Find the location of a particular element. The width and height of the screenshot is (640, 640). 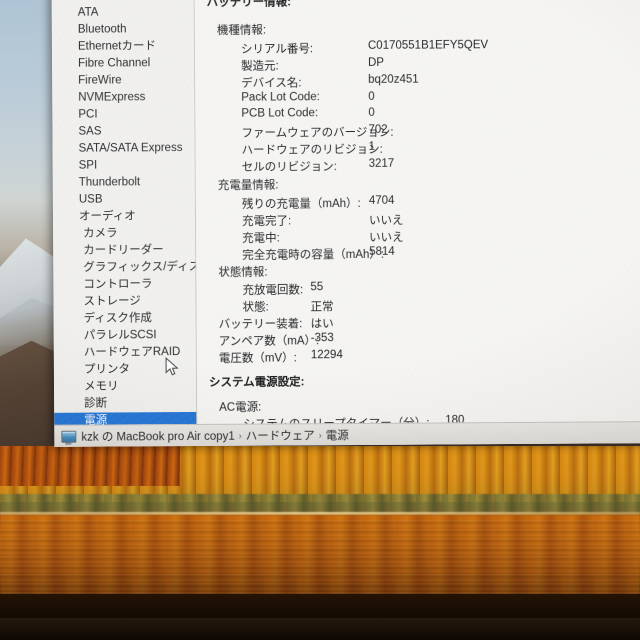

sidebar-item-memory: メモリ is located at coordinates (125, 387).